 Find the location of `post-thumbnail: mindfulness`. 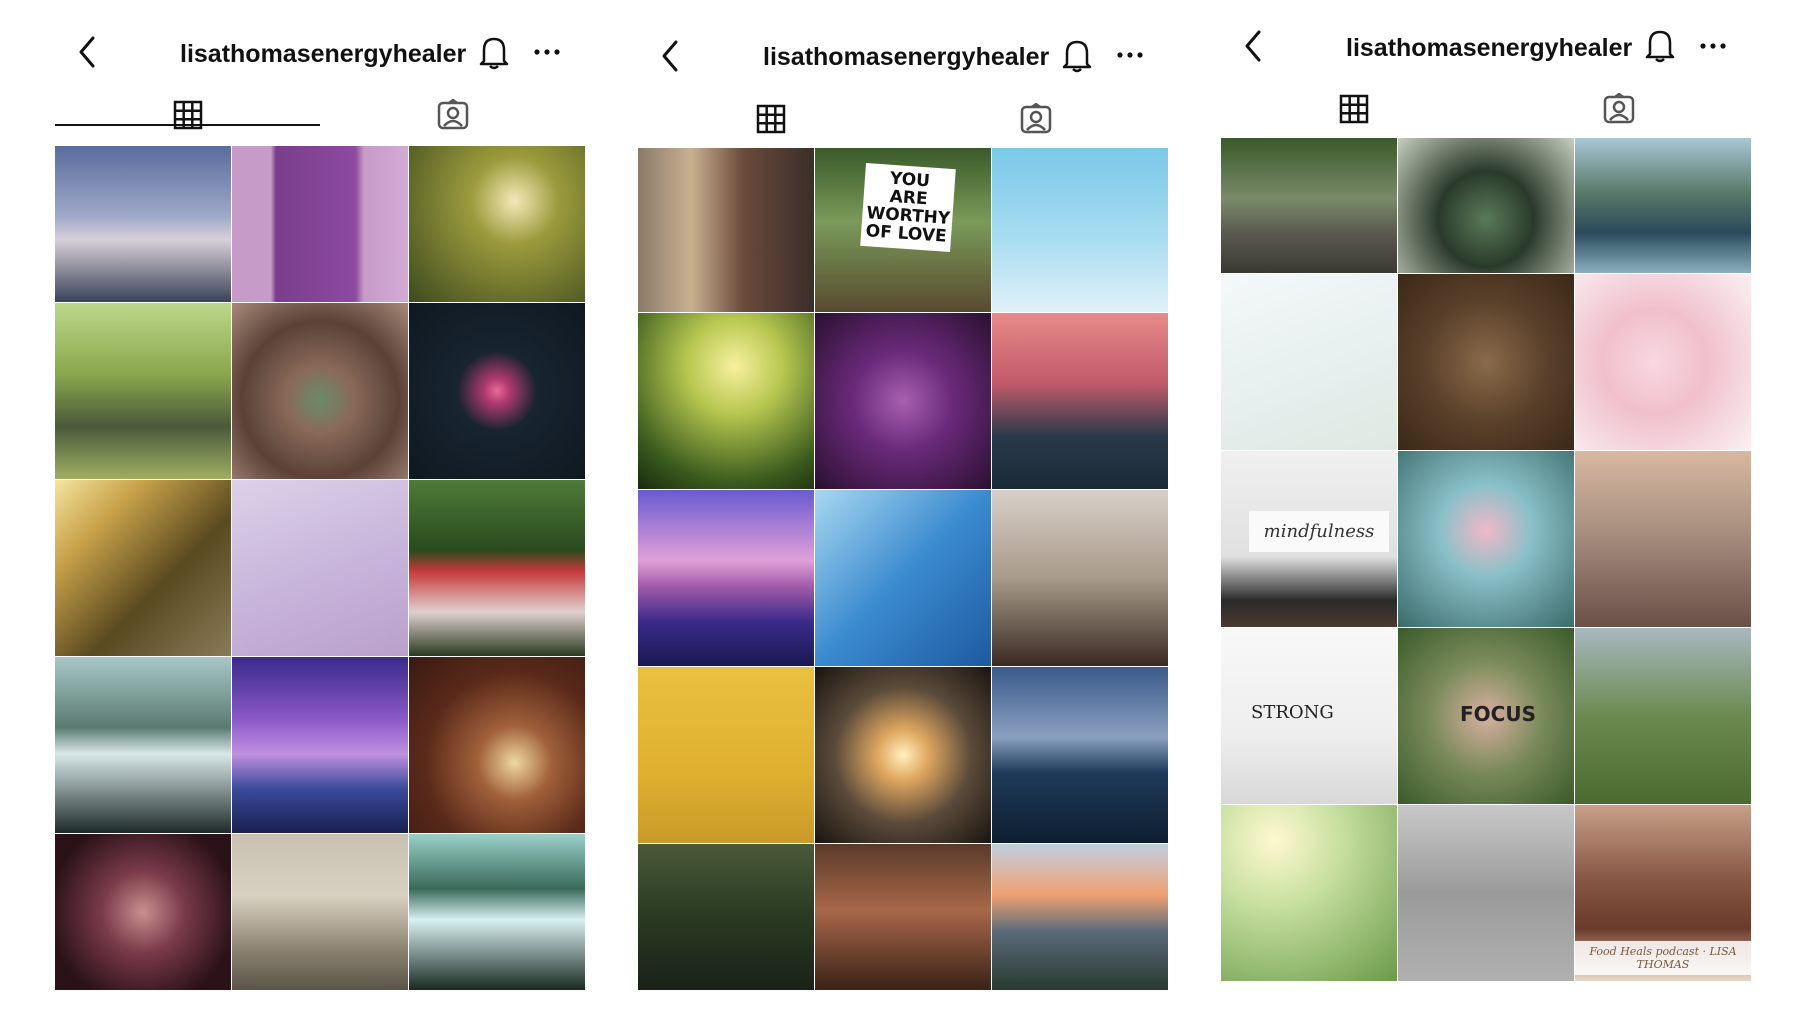

post-thumbnail: mindfulness is located at coordinates (1309, 539).